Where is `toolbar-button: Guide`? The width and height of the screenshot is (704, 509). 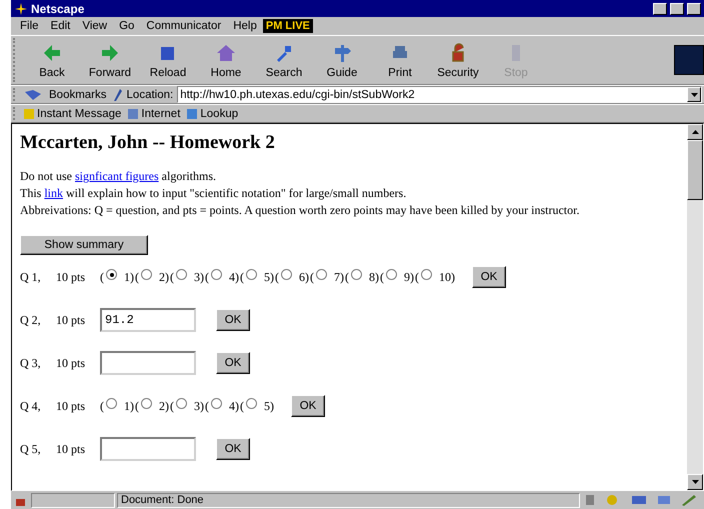 toolbar-button: Guide is located at coordinates (342, 60).